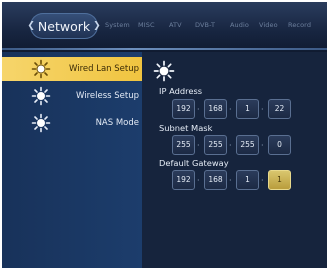  I want to click on ip-address-octet-2: 168, so click(215, 109).